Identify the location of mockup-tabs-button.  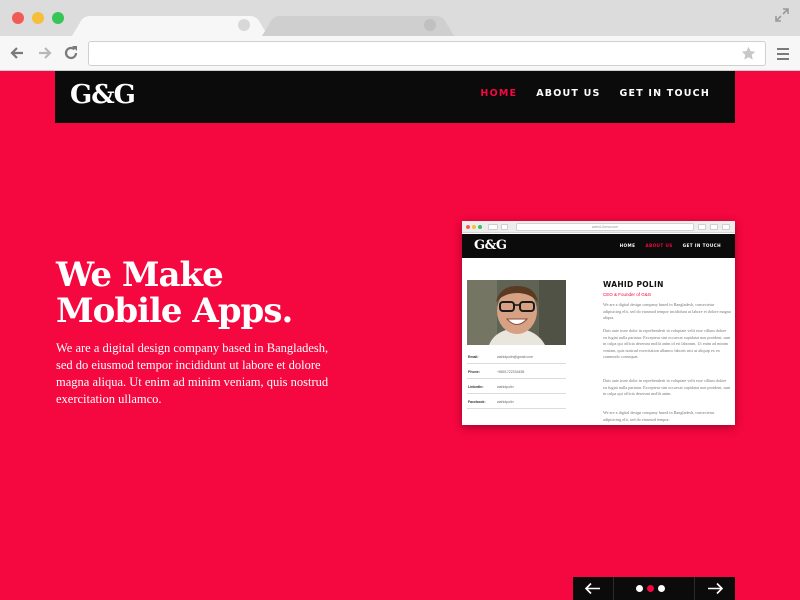
(714, 227).